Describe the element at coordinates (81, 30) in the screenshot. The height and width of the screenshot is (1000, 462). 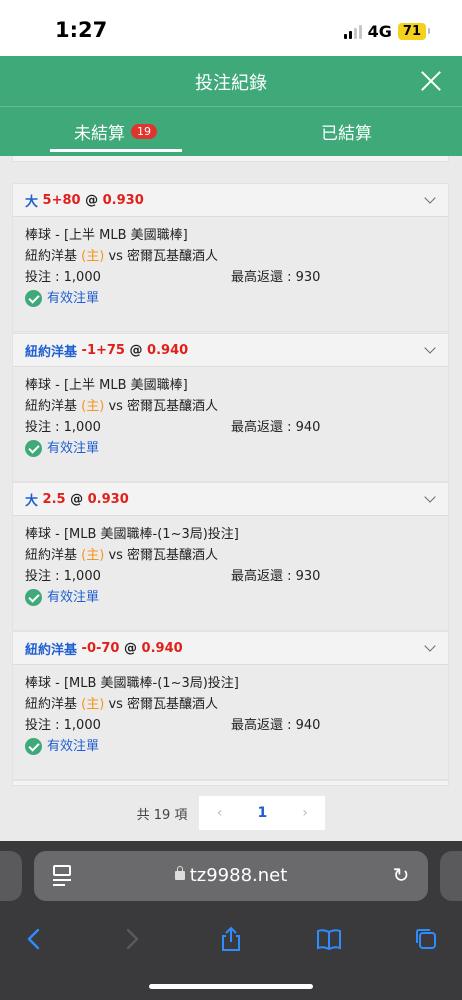
I see `status-time: 1:27` at that location.